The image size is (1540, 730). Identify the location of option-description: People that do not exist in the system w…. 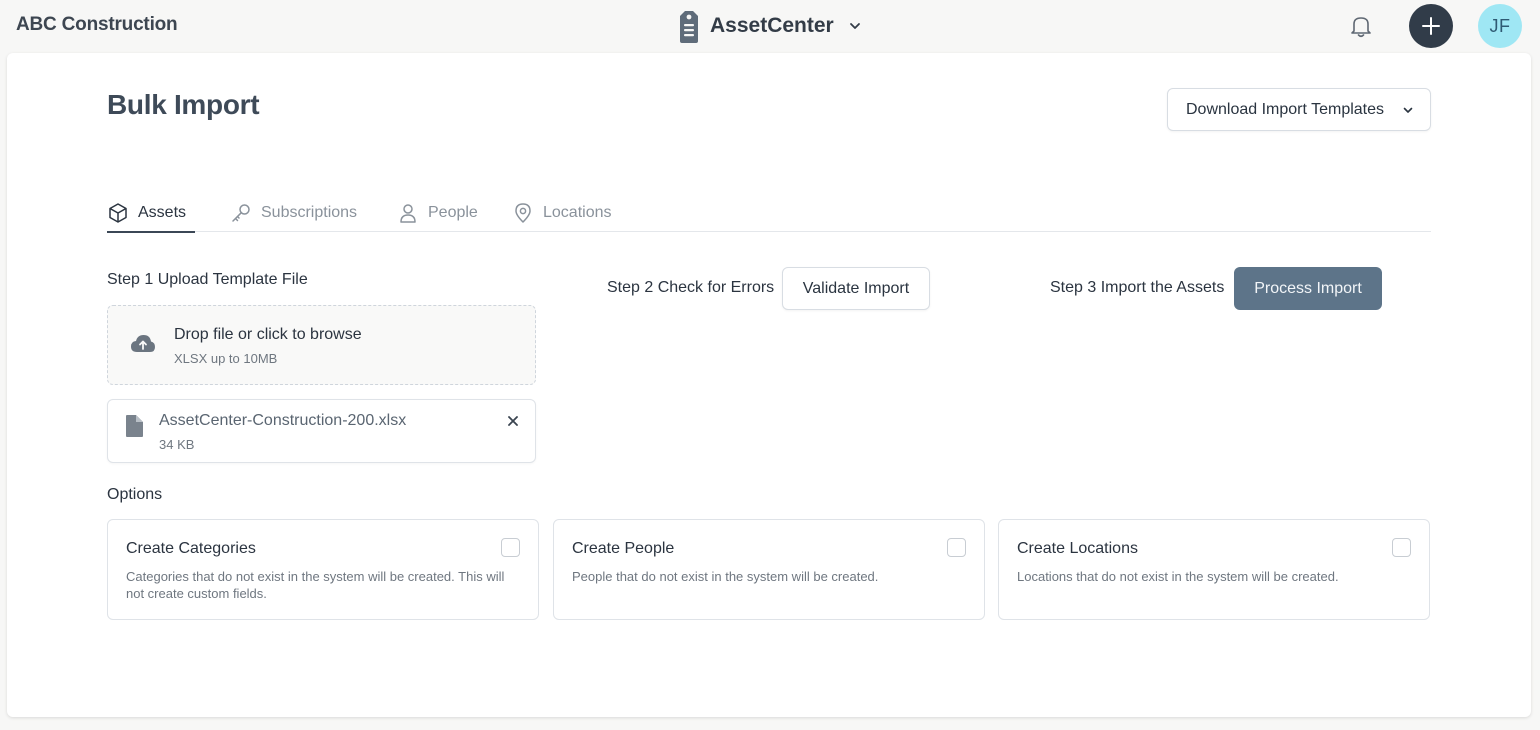
(725, 576).